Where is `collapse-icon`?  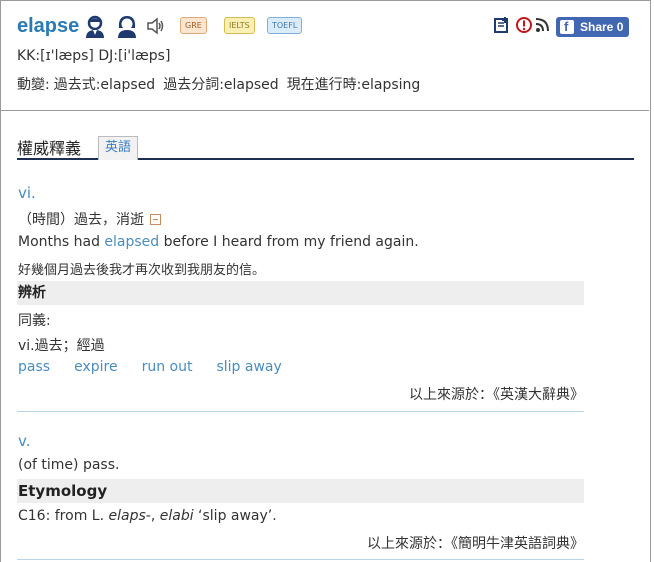
collapse-icon is located at coordinates (155, 219).